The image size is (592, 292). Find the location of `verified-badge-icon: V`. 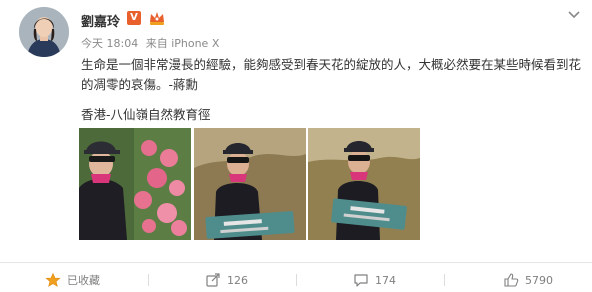

verified-badge-icon: V is located at coordinates (134, 18).